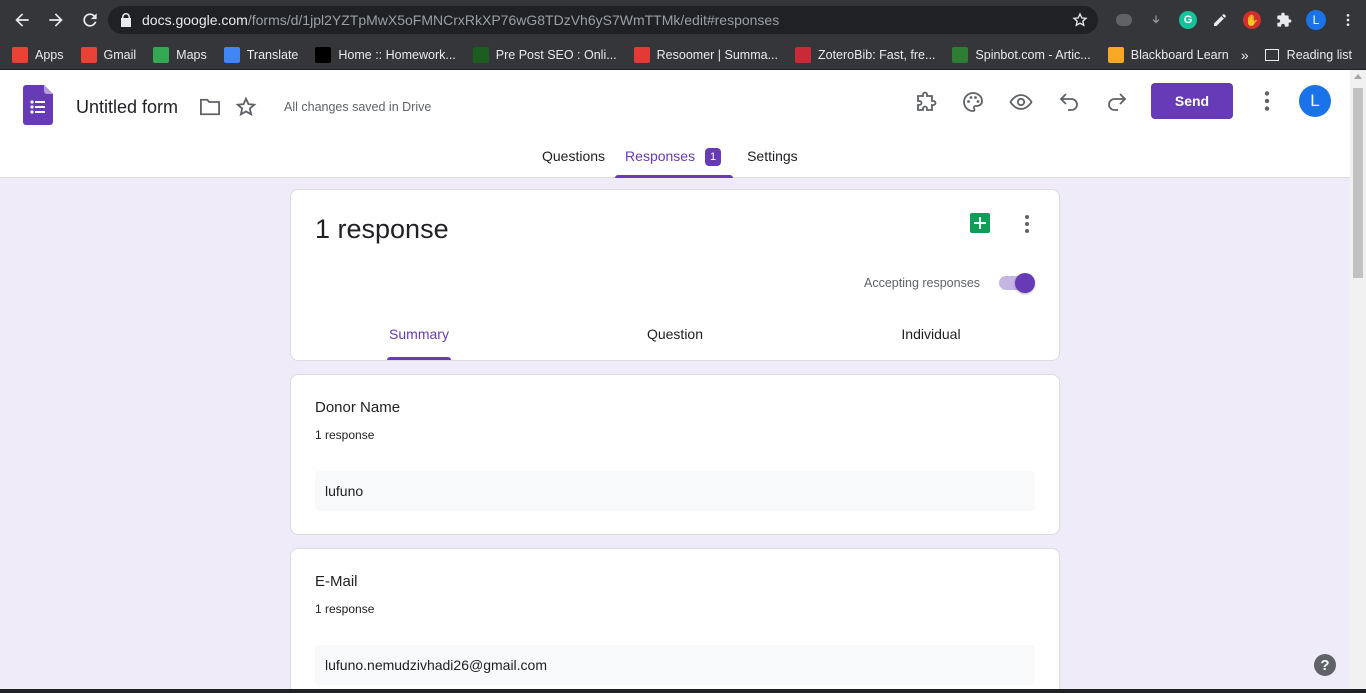  I want to click on response-view-tabs: Summary Question Individual, so click(675, 340).